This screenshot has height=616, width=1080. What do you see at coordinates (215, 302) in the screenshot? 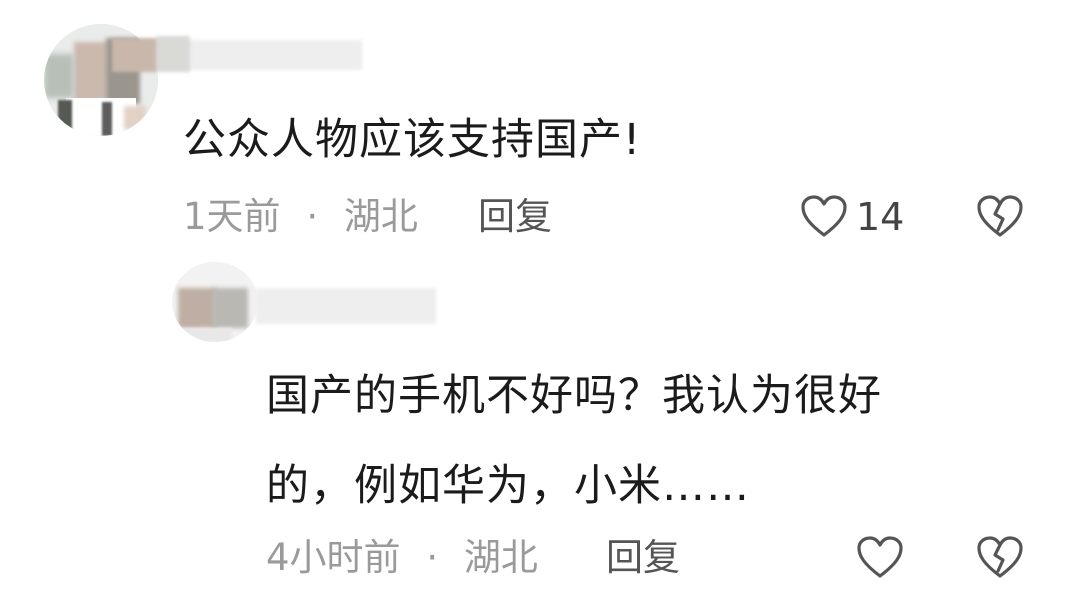
I see `reply-avatar` at bounding box center [215, 302].